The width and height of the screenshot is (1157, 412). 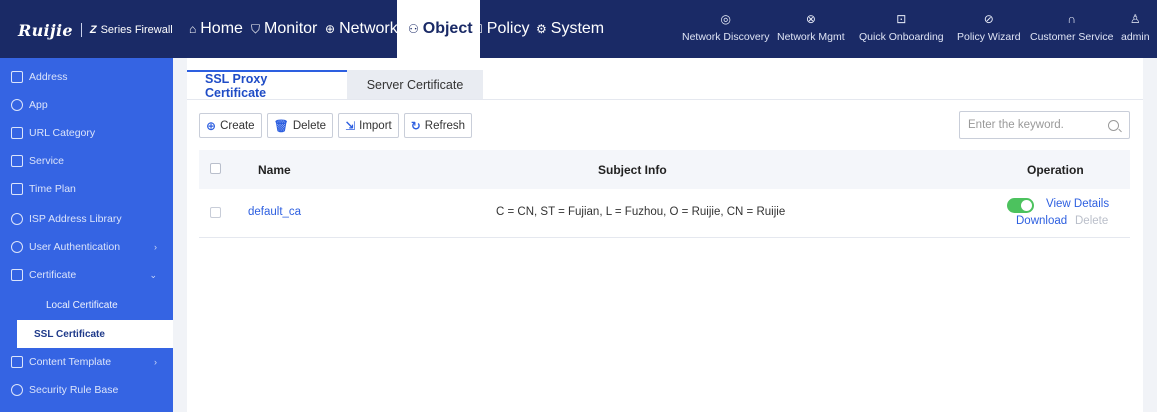 What do you see at coordinates (1077, 204) in the screenshot?
I see `view-details-link: View Details` at bounding box center [1077, 204].